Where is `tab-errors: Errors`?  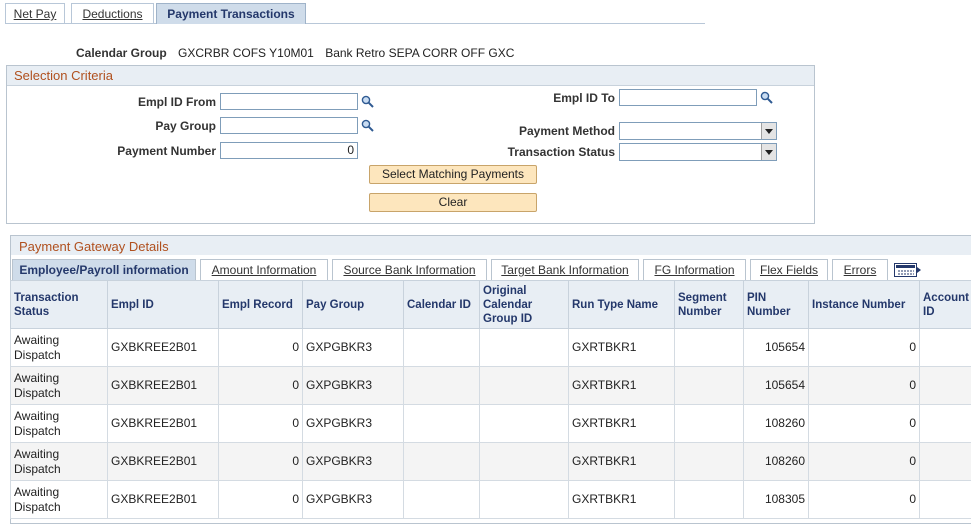 tab-errors: Errors is located at coordinates (860, 269).